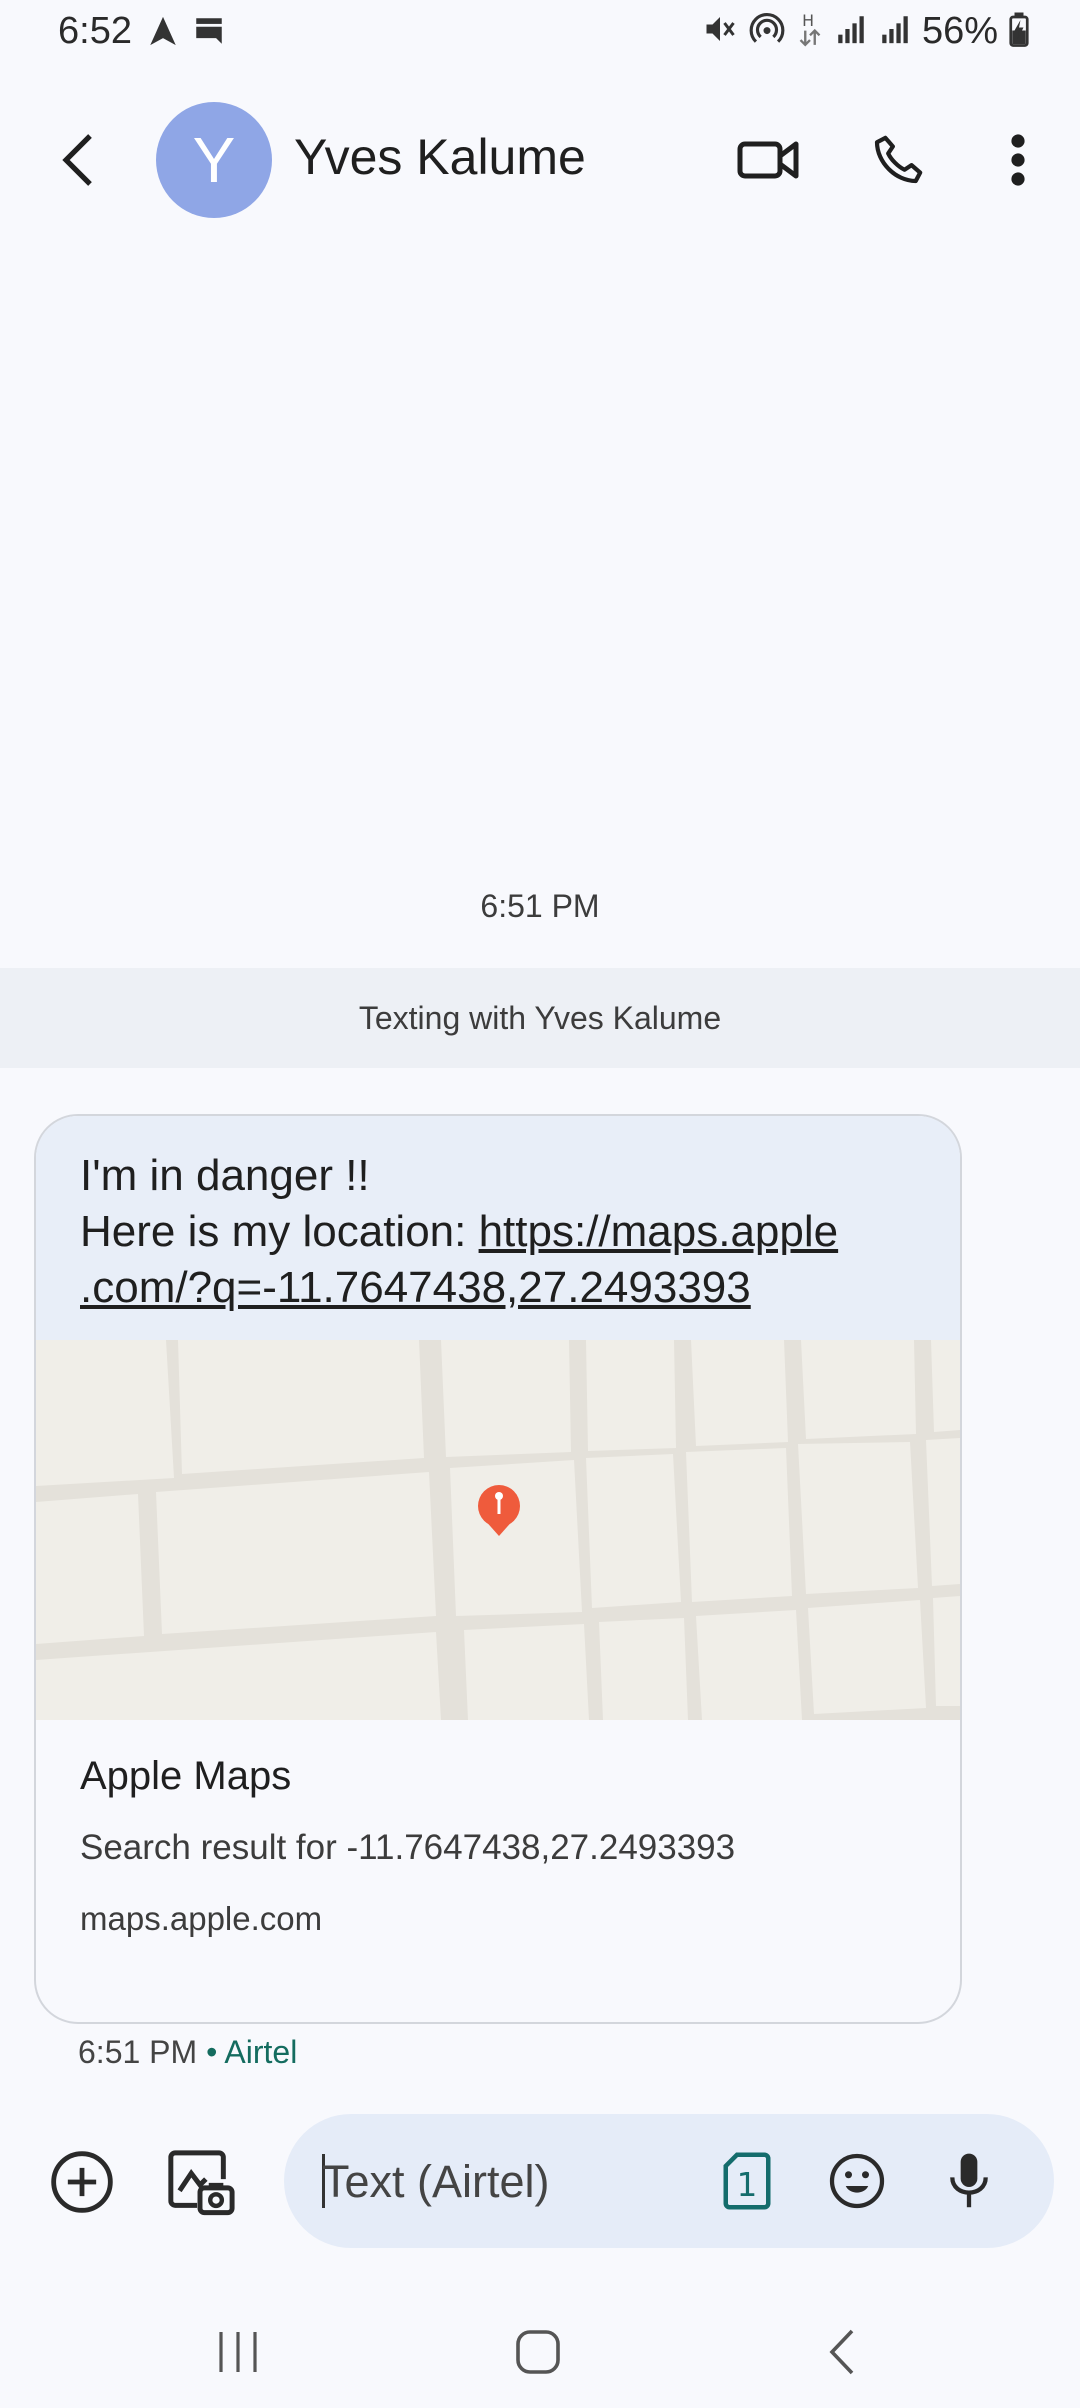 The width and height of the screenshot is (1080, 2408). Describe the element at coordinates (214, 160) in the screenshot. I see `avatar: Y` at that location.